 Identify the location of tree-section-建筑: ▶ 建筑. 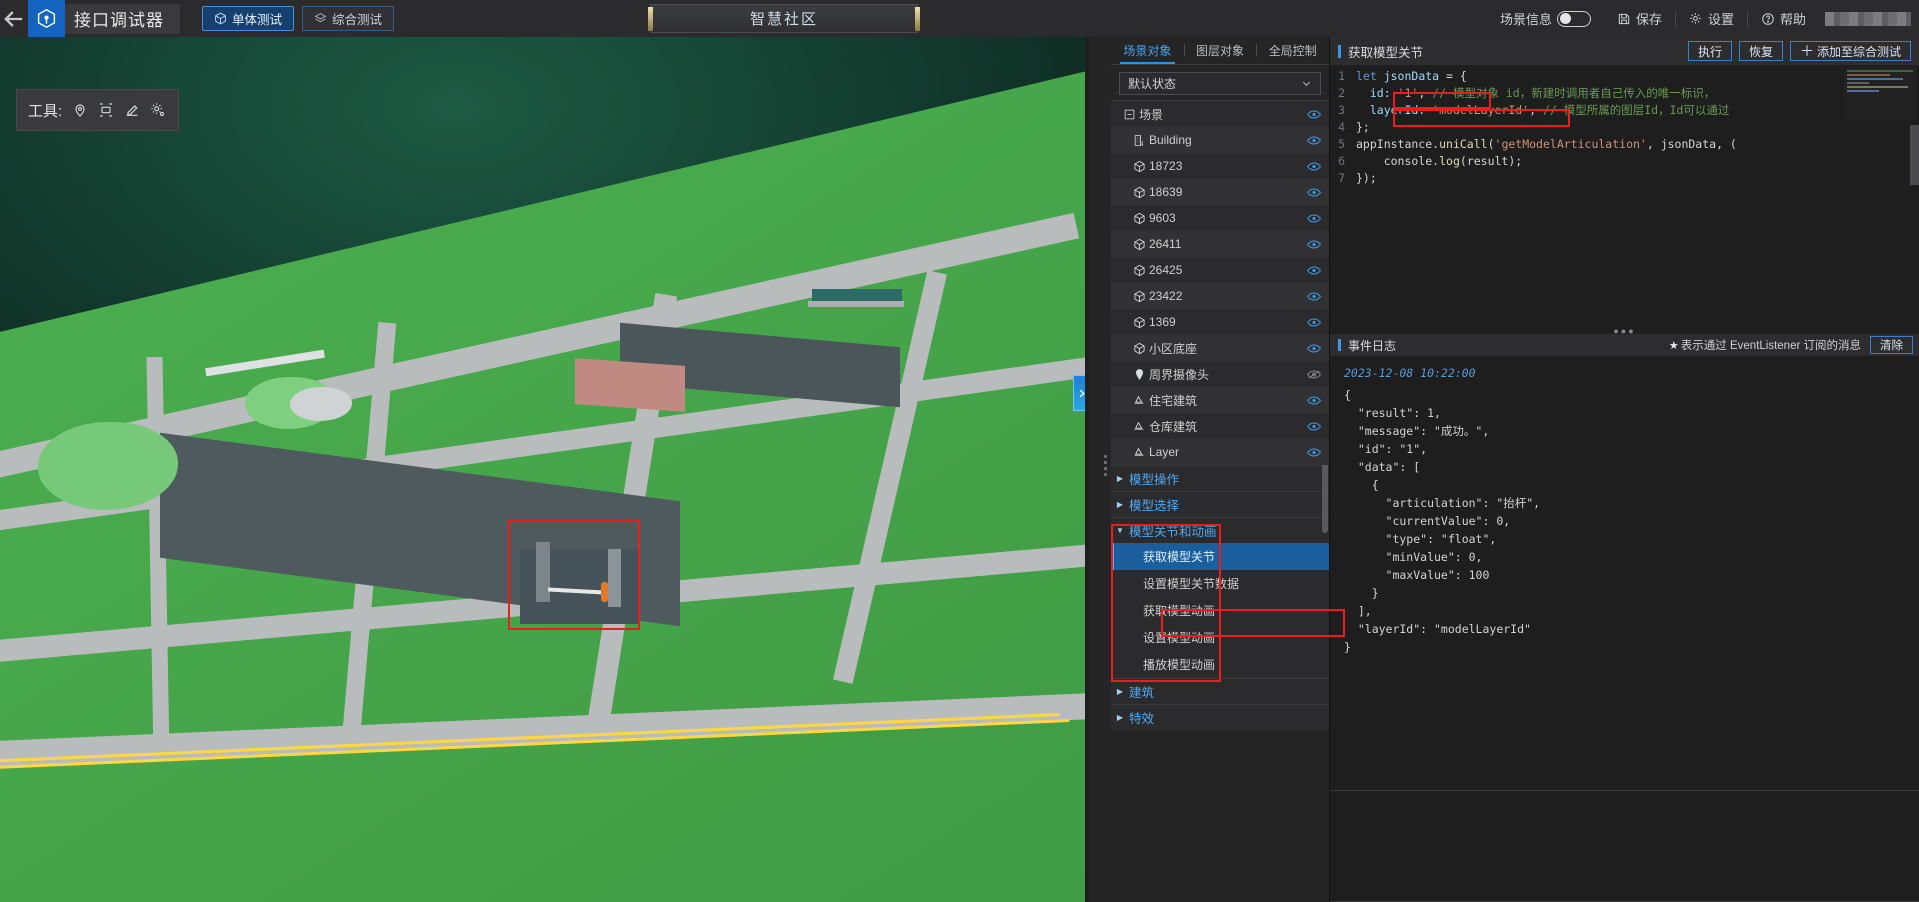
(1220, 691).